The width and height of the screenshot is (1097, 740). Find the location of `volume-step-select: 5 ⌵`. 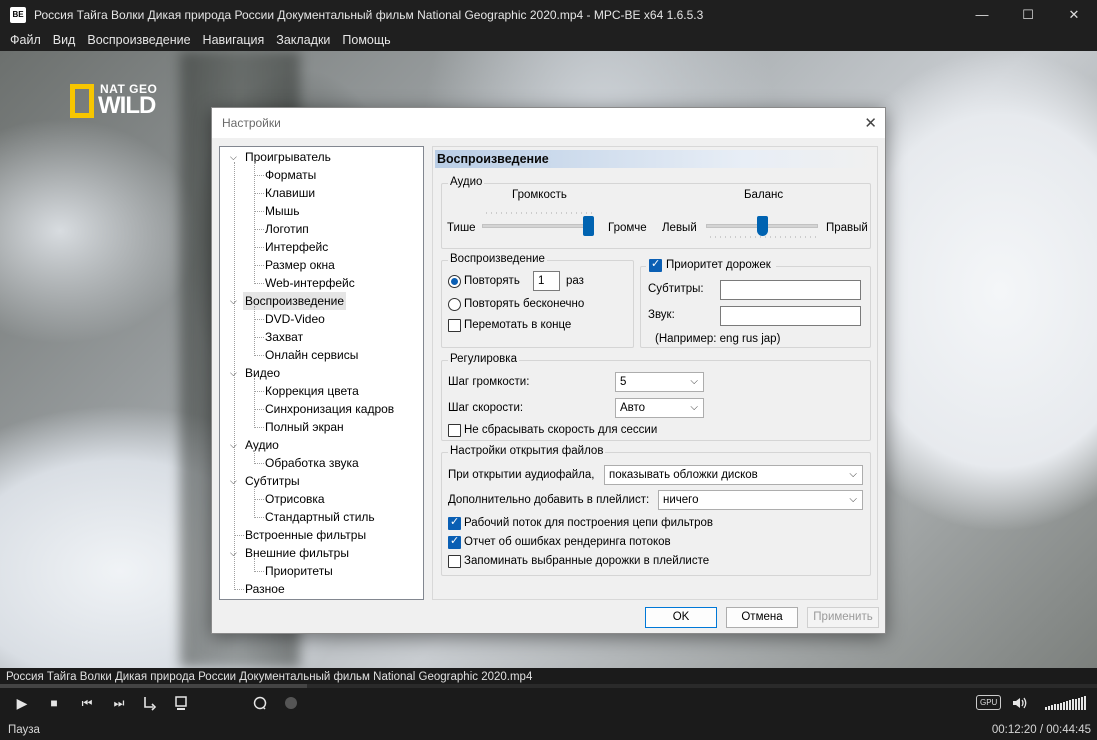

volume-step-select: 5 ⌵ is located at coordinates (659, 382).